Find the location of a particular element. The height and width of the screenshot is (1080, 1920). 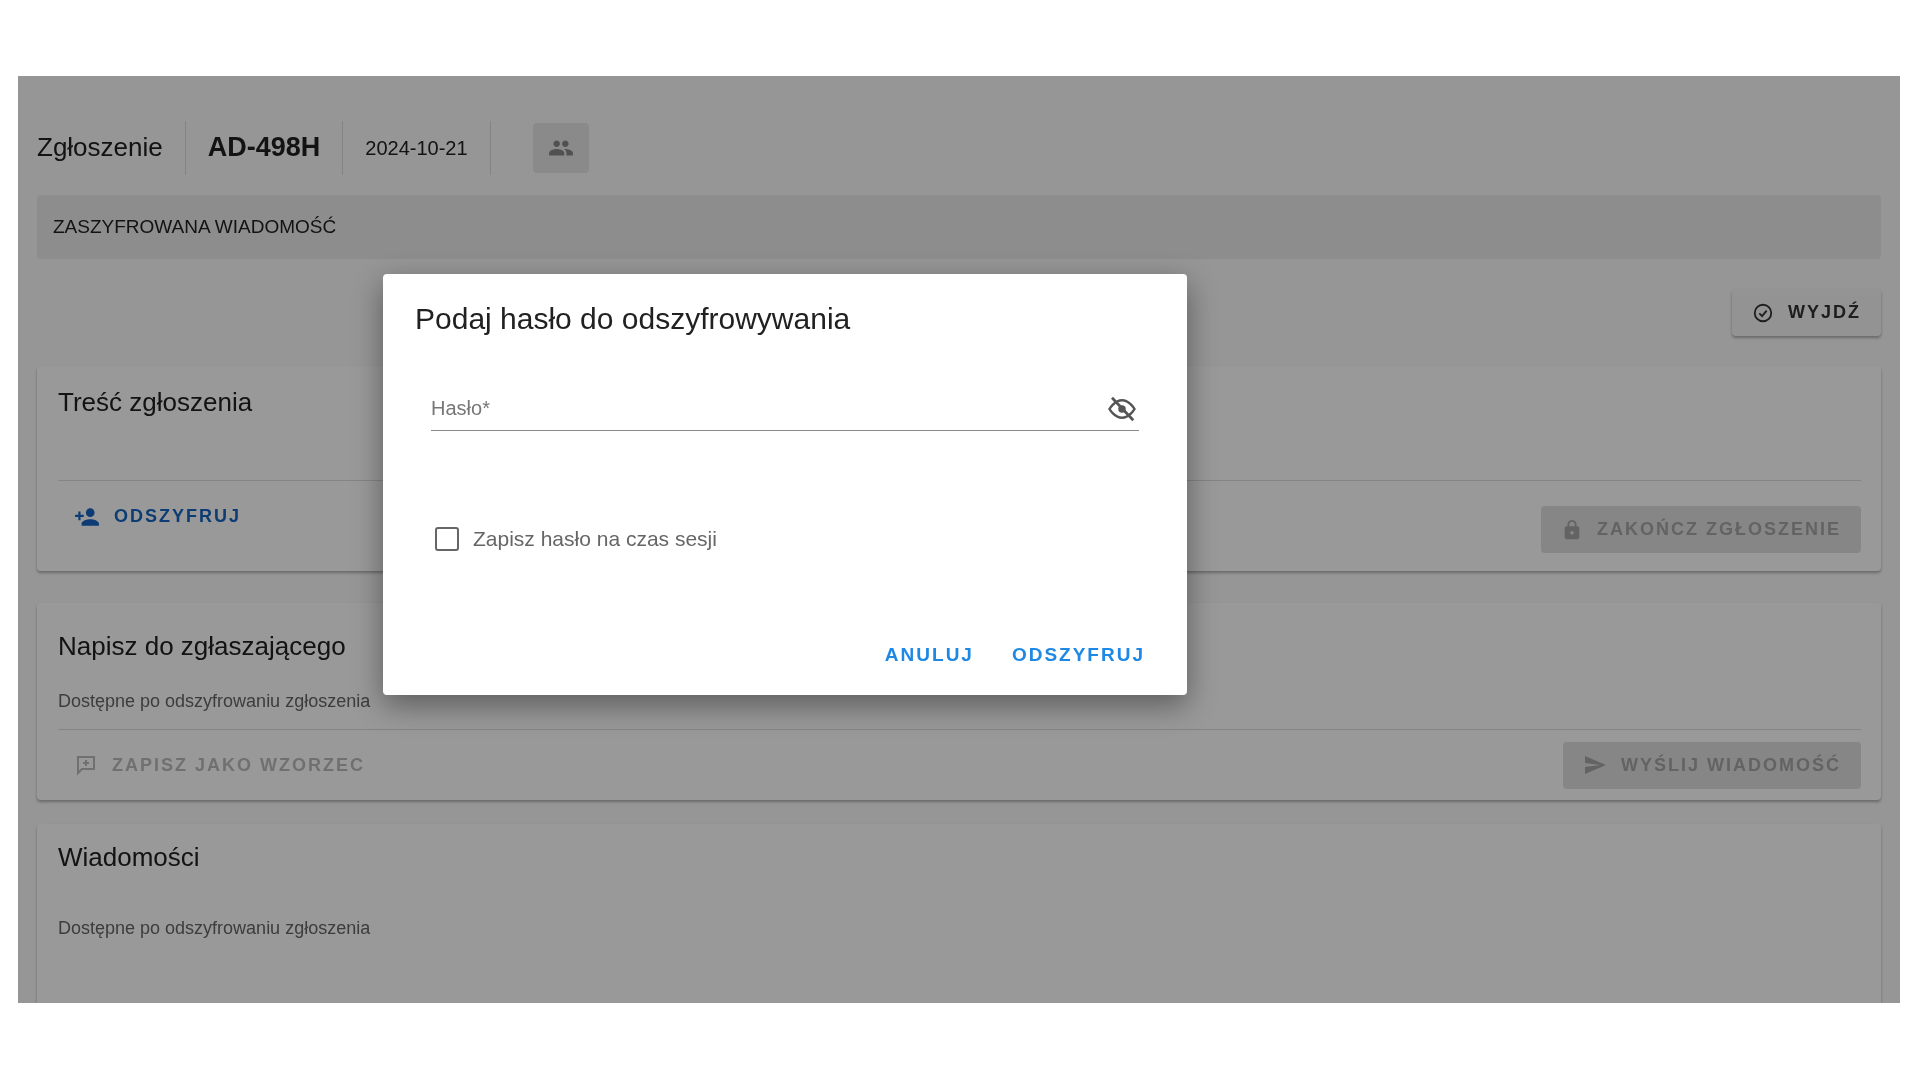

card-title: Treść zgłoszenia is located at coordinates (155, 402).